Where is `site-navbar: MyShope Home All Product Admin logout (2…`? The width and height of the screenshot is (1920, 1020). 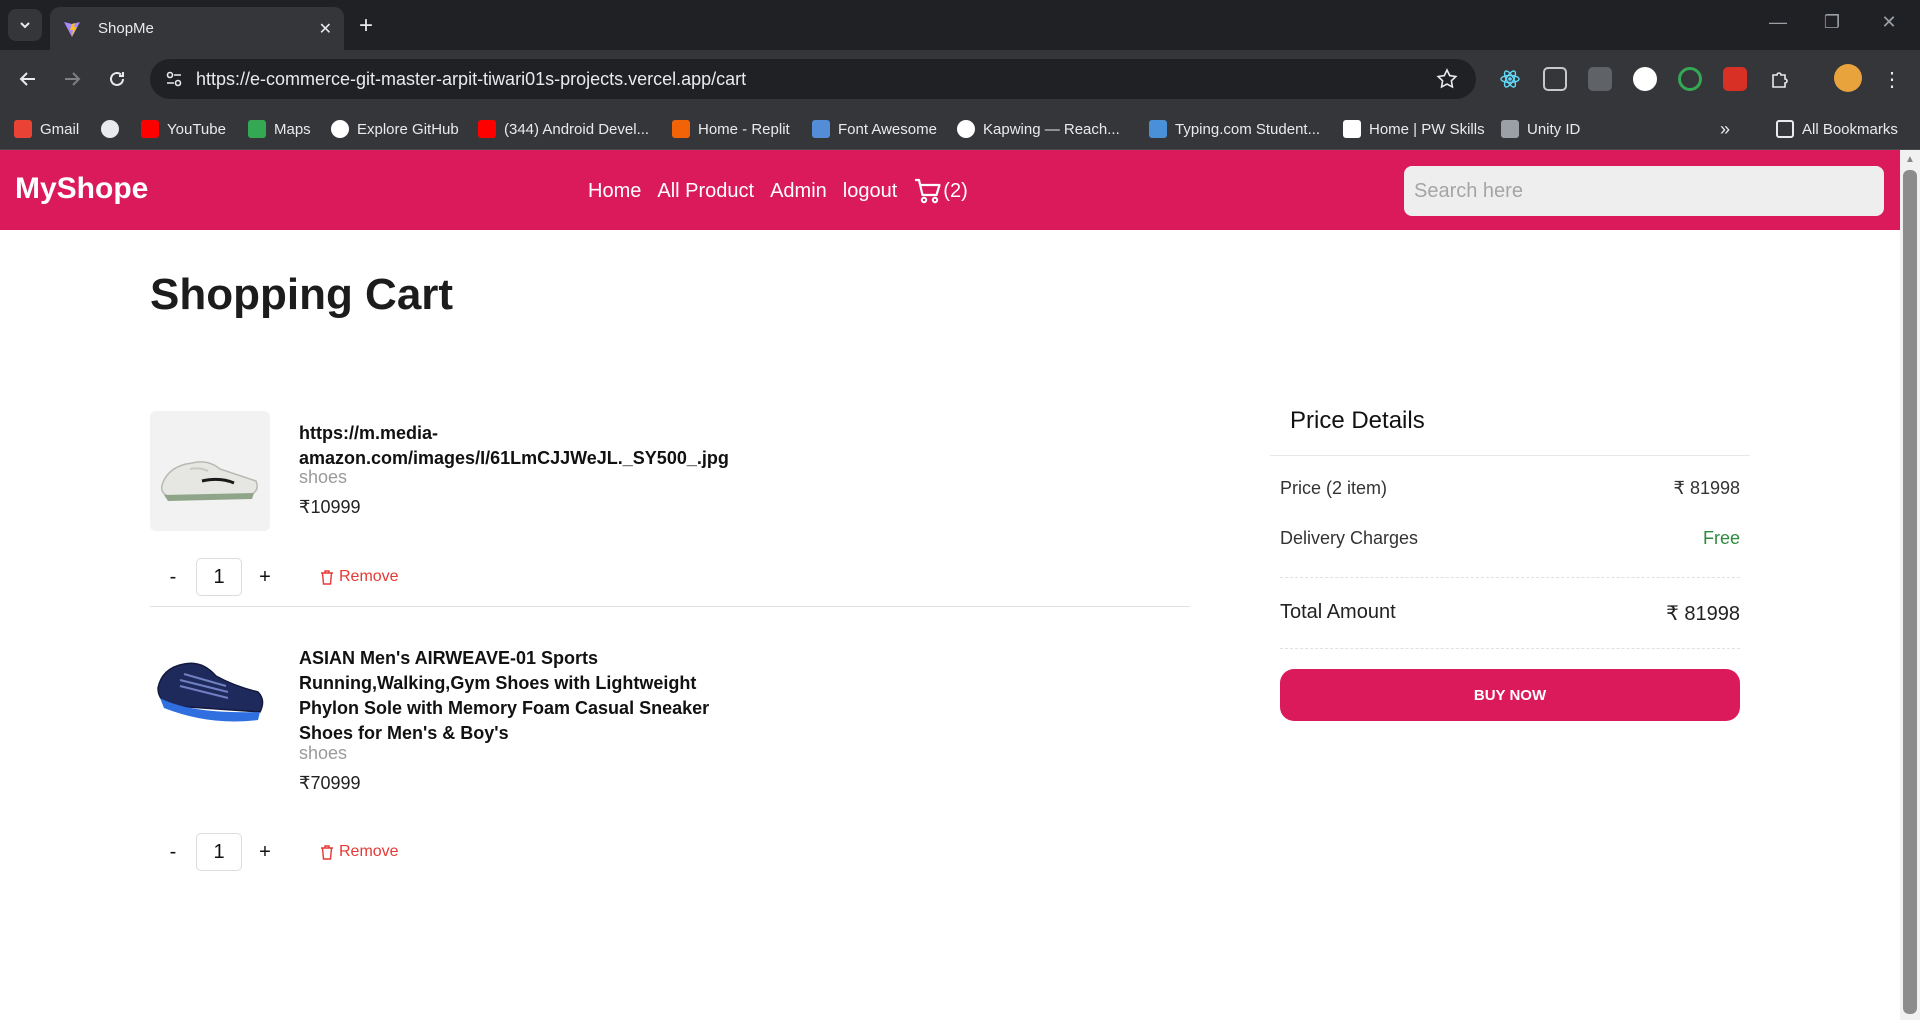
site-navbar: MyShope Home All Product Admin logout (2… is located at coordinates (950, 190).